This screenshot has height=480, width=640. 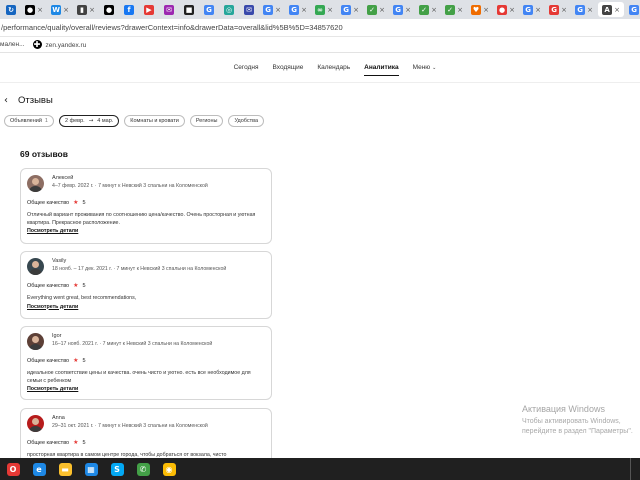 What do you see at coordinates (154, 121) in the screenshot?
I see `filter-rooms: Комнаты и кровати` at bounding box center [154, 121].